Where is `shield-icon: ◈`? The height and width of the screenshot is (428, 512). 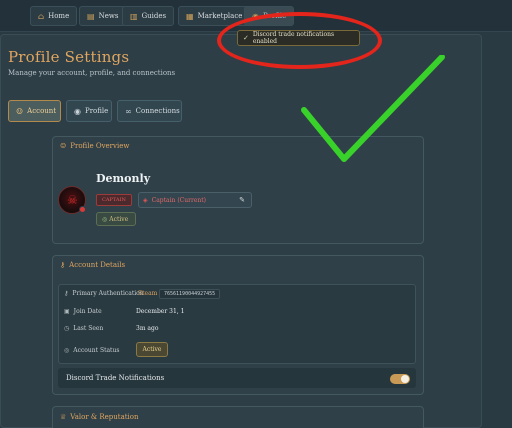 shield-icon: ◈ is located at coordinates (145, 200).